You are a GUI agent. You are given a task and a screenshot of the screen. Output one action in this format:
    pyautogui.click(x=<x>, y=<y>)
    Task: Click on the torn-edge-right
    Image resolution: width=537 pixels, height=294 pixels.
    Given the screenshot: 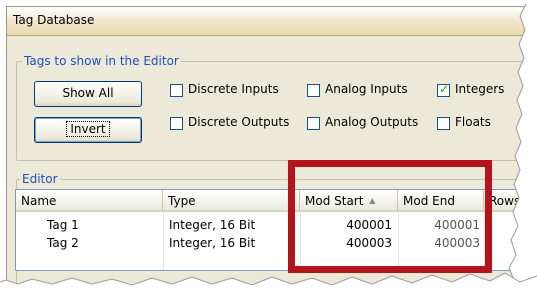 What is the action you would take?
    pyautogui.click(x=522, y=147)
    